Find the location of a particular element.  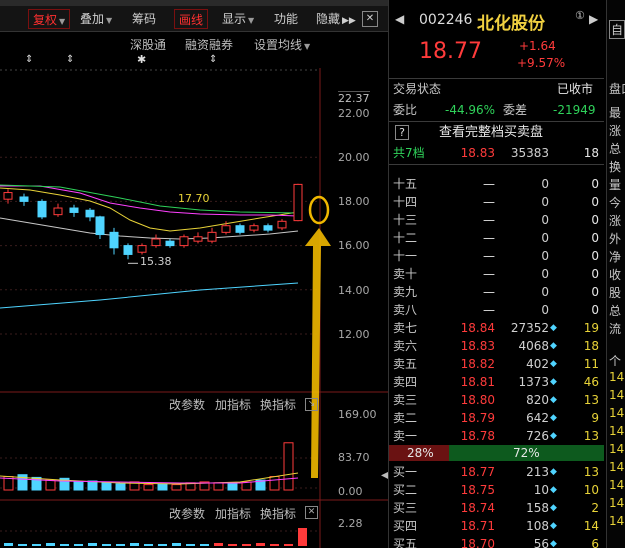

side-item-label: 股 is located at coordinates (615, 293).